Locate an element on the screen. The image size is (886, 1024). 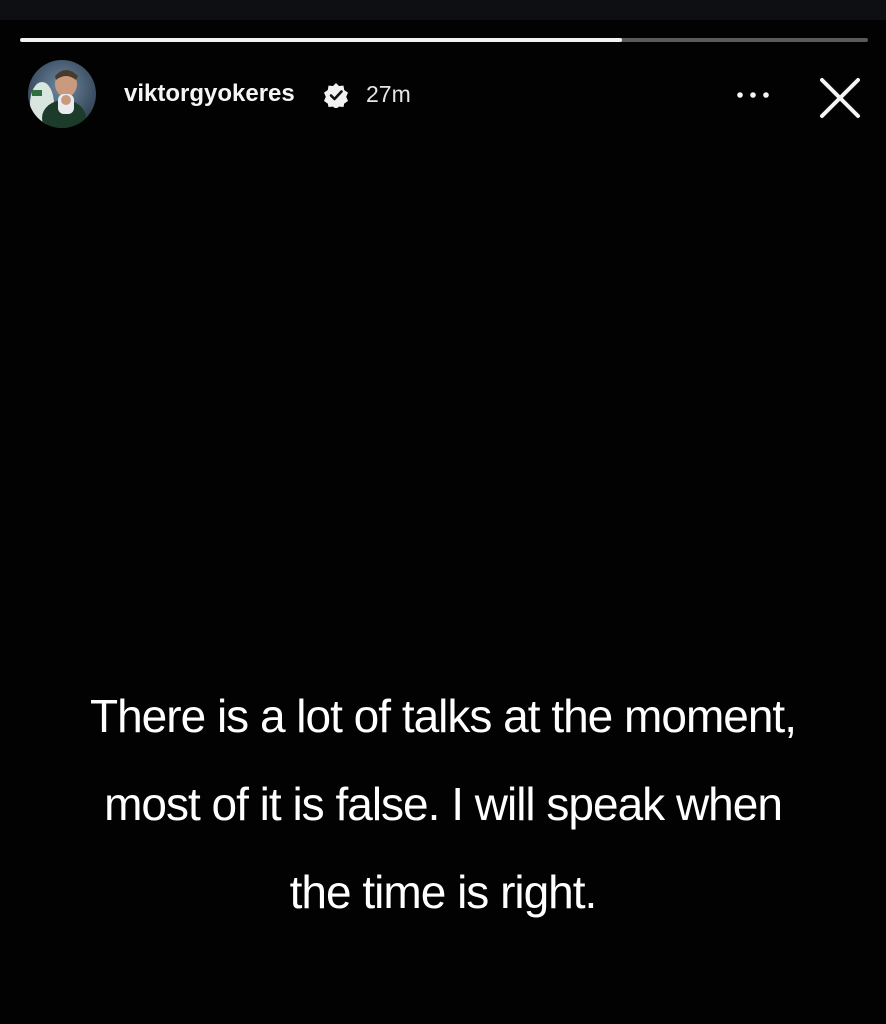
story-header: viktorgyokeres 27m is located at coordinates (448, 95).